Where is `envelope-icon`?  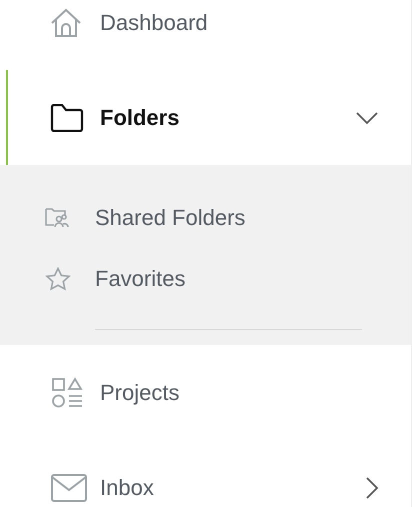 envelope-icon is located at coordinates (69, 487).